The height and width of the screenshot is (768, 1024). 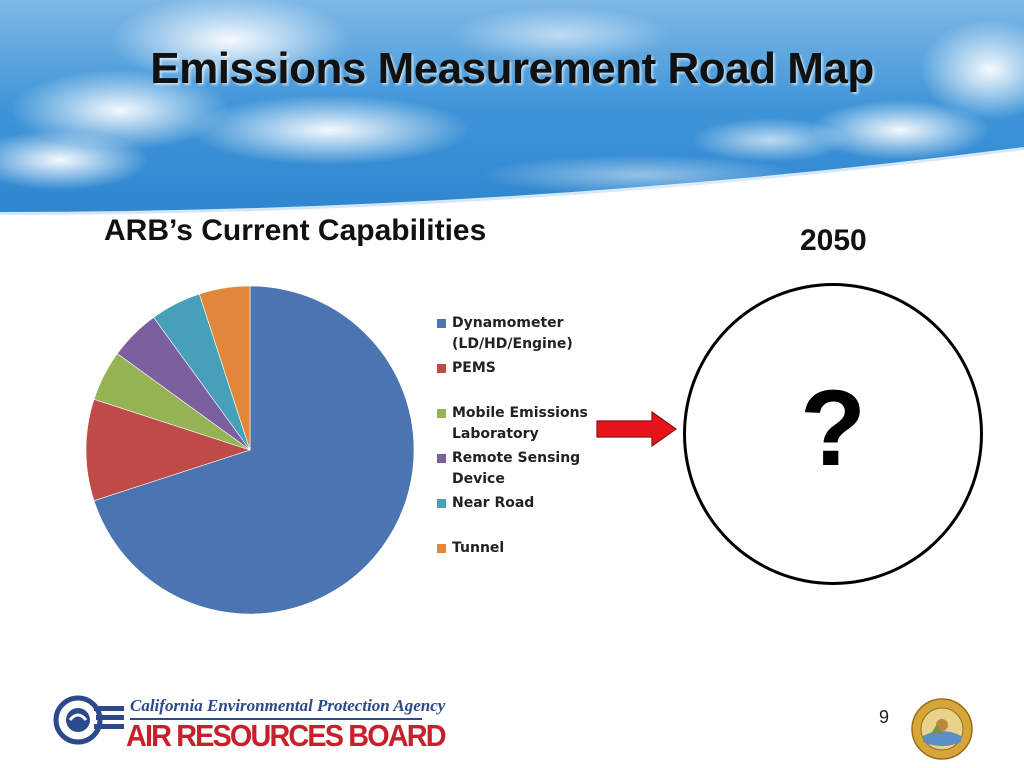 I want to click on legend-label: Dynamometer, so click(x=508, y=323).